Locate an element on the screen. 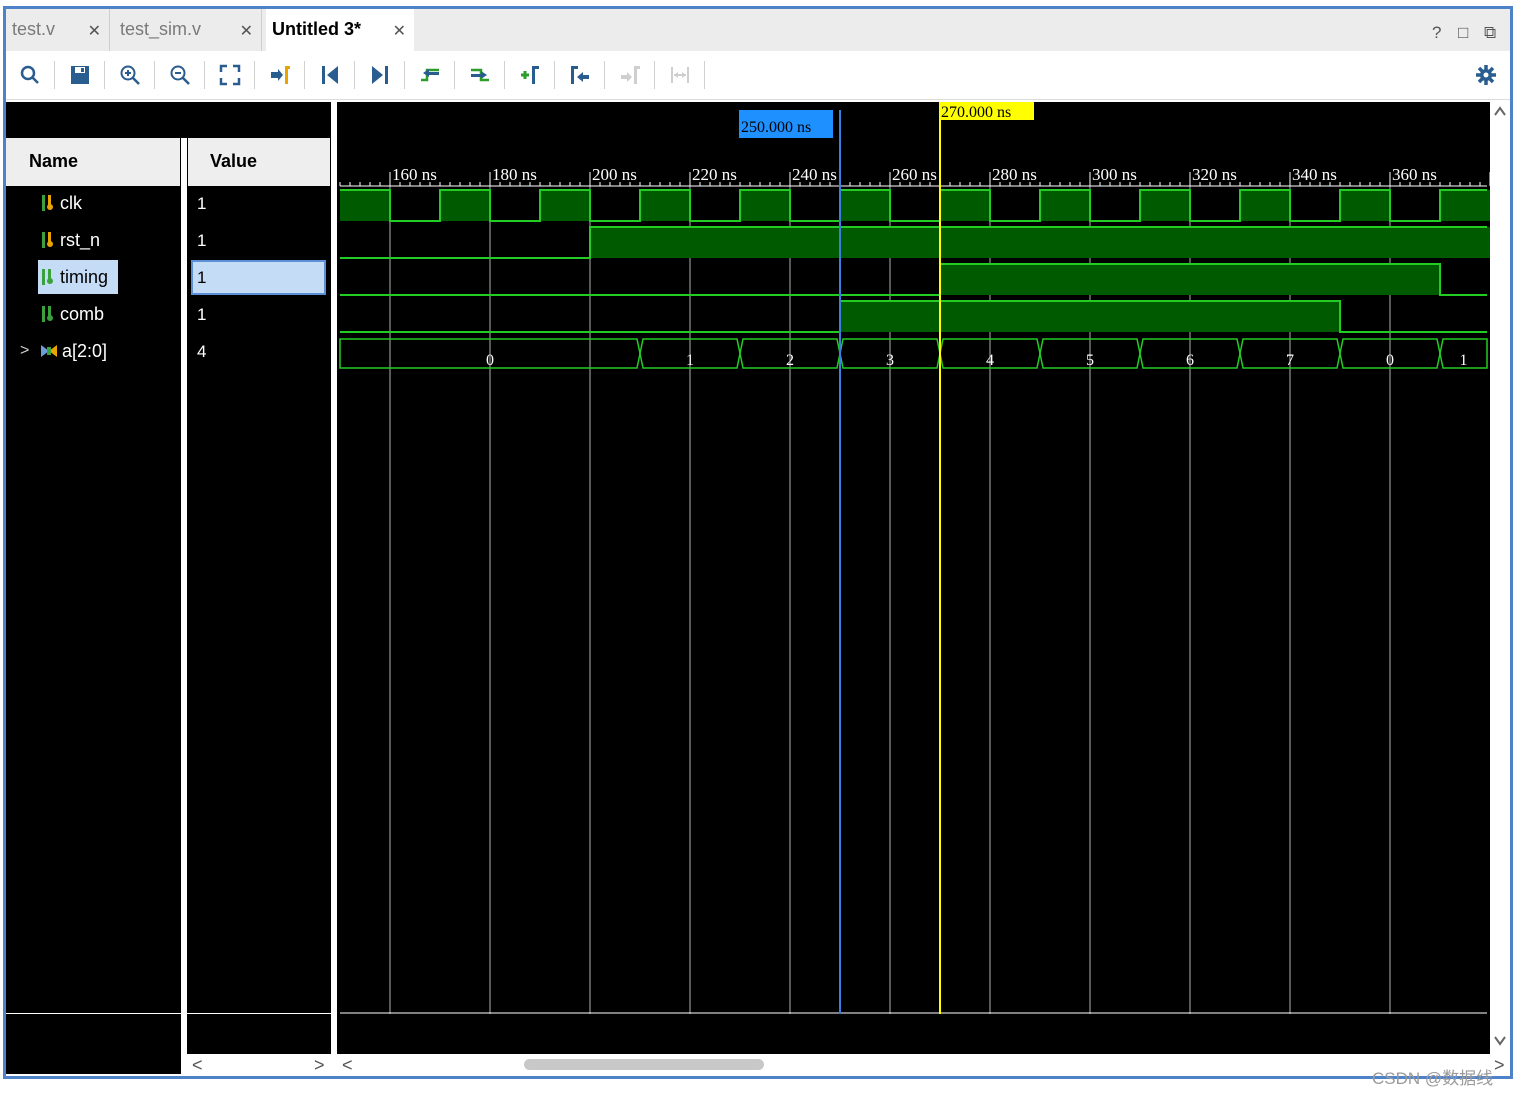 The width and height of the screenshot is (1519, 1094). value-timing: 1 is located at coordinates (202, 277).